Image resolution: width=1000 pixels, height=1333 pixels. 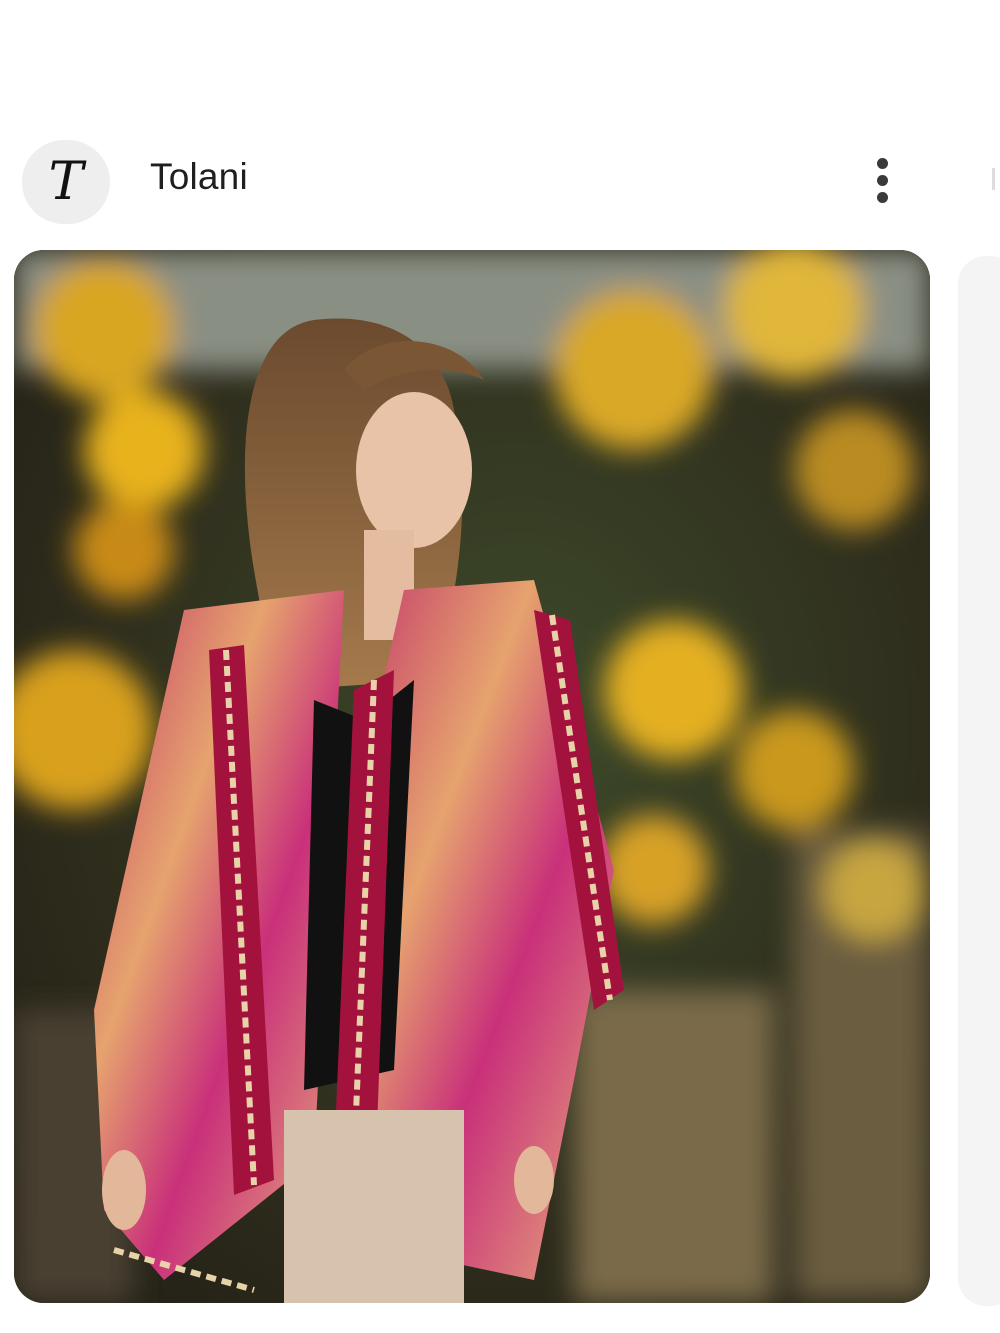 I want to click on more-vertical-icon, so click(x=882, y=163).